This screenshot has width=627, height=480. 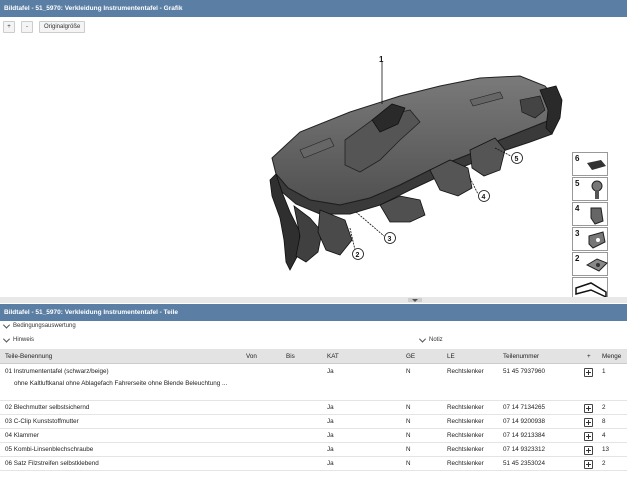 I want to click on condition-toggle: Bedingungsauswertung, so click(x=39, y=325).